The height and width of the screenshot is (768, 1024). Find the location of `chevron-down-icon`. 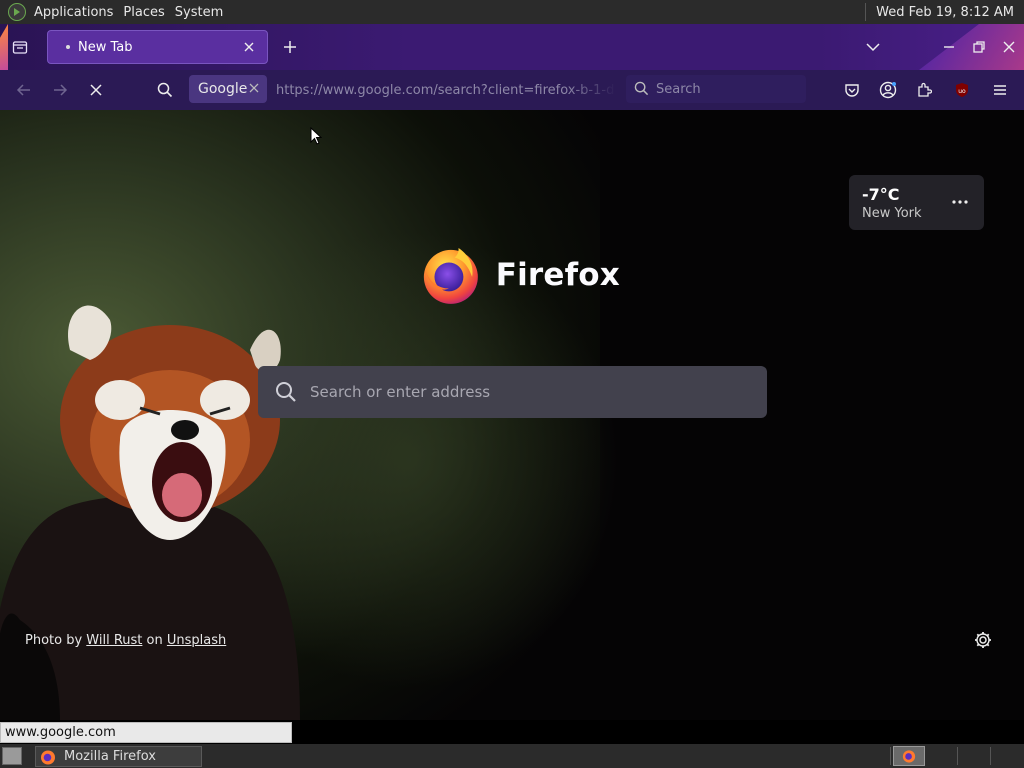

chevron-down-icon is located at coordinates (873, 47).